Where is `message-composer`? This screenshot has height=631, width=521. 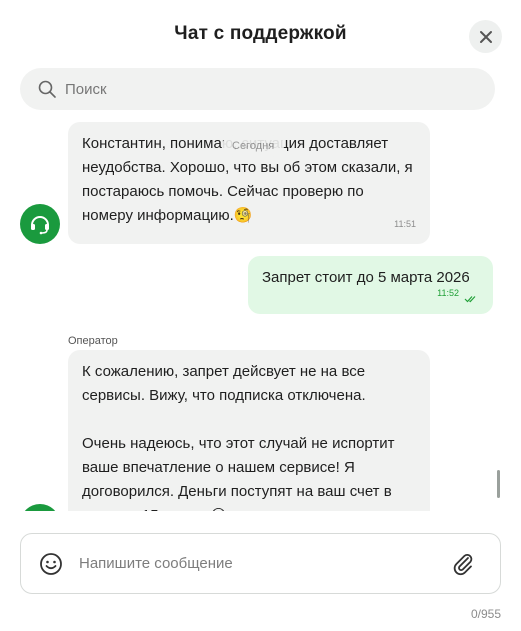 message-composer is located at coordinates (260, 563).